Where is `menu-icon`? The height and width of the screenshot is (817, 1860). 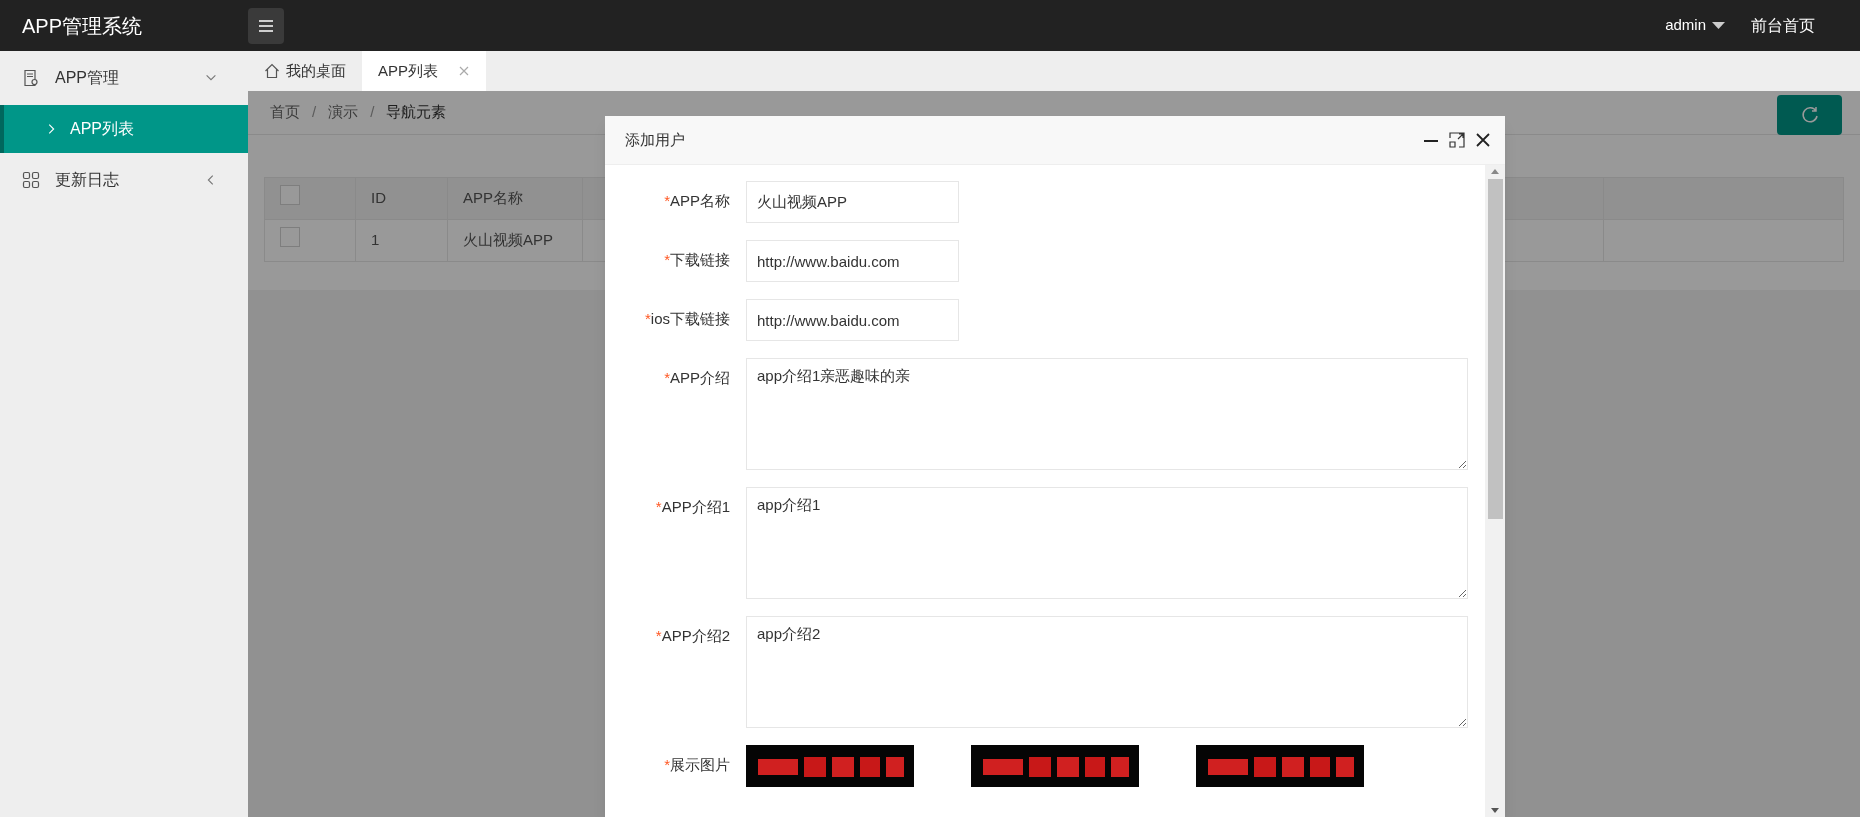
menu-icon is located at coordinates (266, 25).